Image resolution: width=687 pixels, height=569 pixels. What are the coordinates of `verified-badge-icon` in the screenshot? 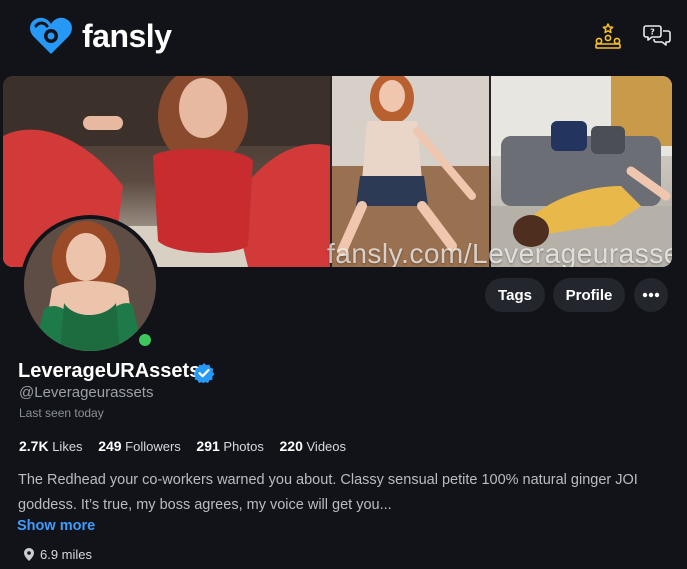 It's located at (204, 373).